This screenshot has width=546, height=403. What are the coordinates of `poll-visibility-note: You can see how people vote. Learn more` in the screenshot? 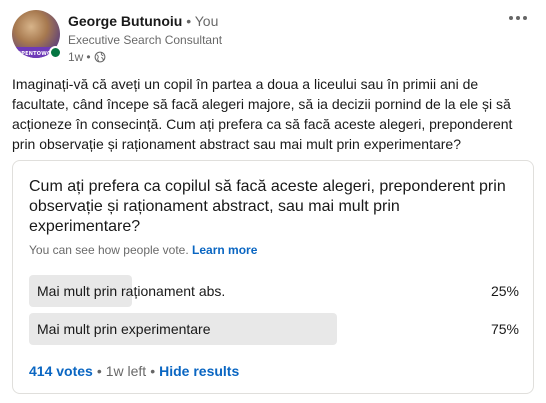 It's located at (143, 250).